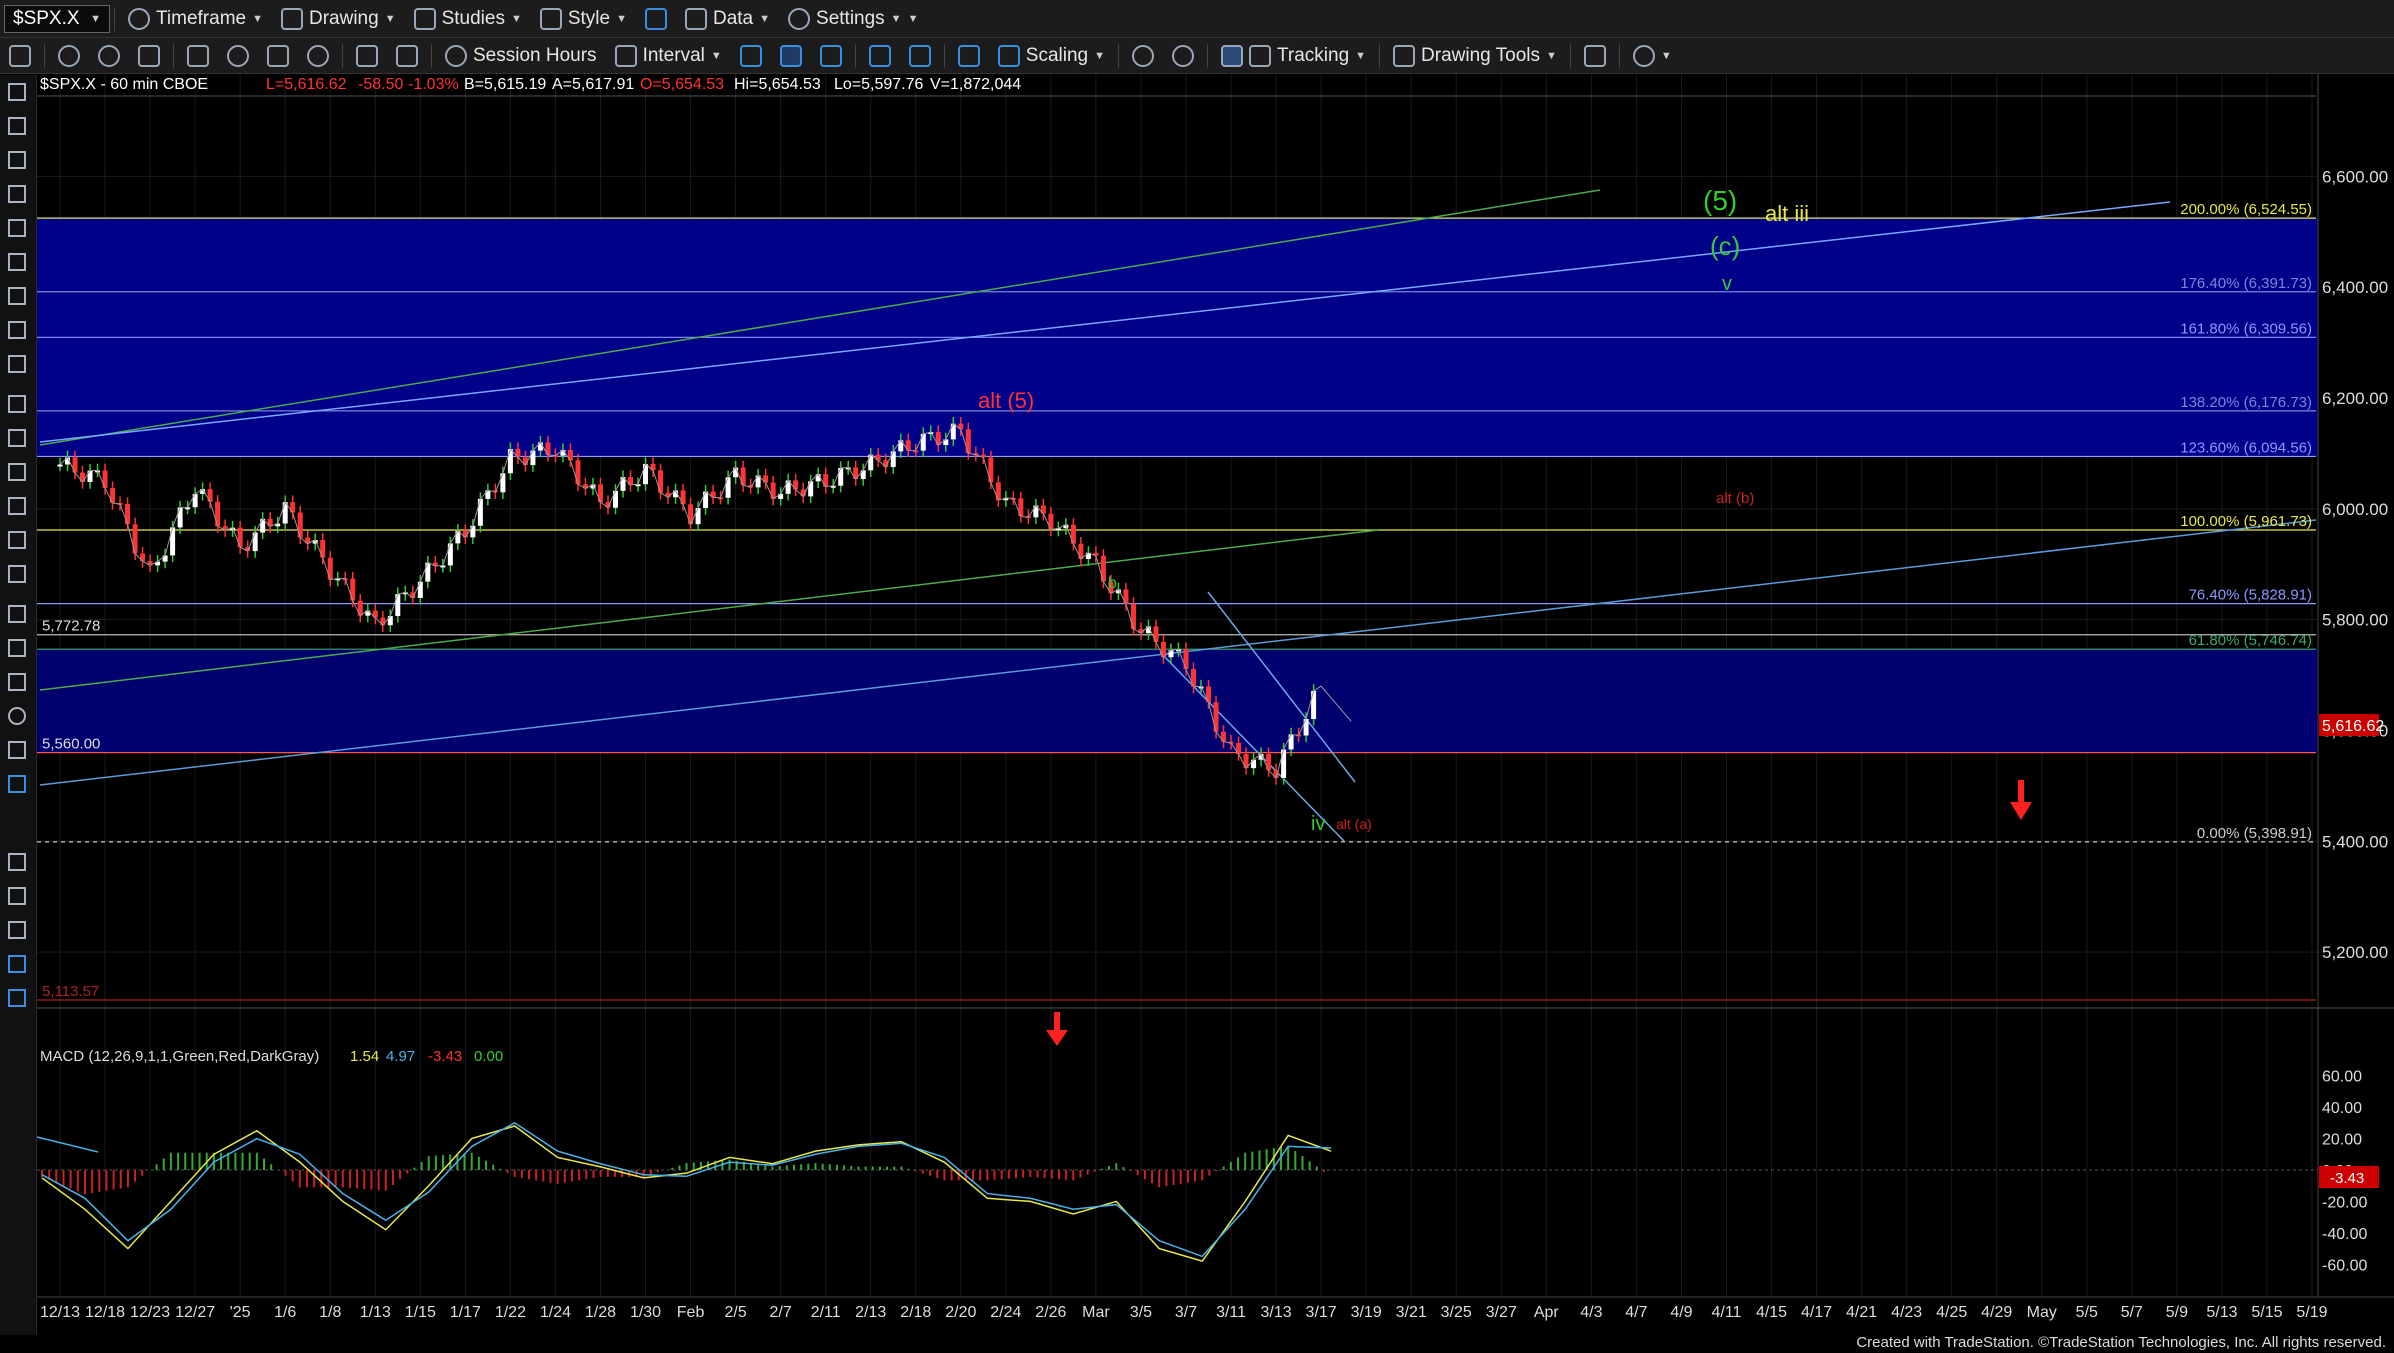 This screenshot has height=1353, width=2394. What do you see at coordinates (1951, 1312) in the screenshot?
I see `time-axis-tick: 4/25` at bounding box center [1951, 1312].